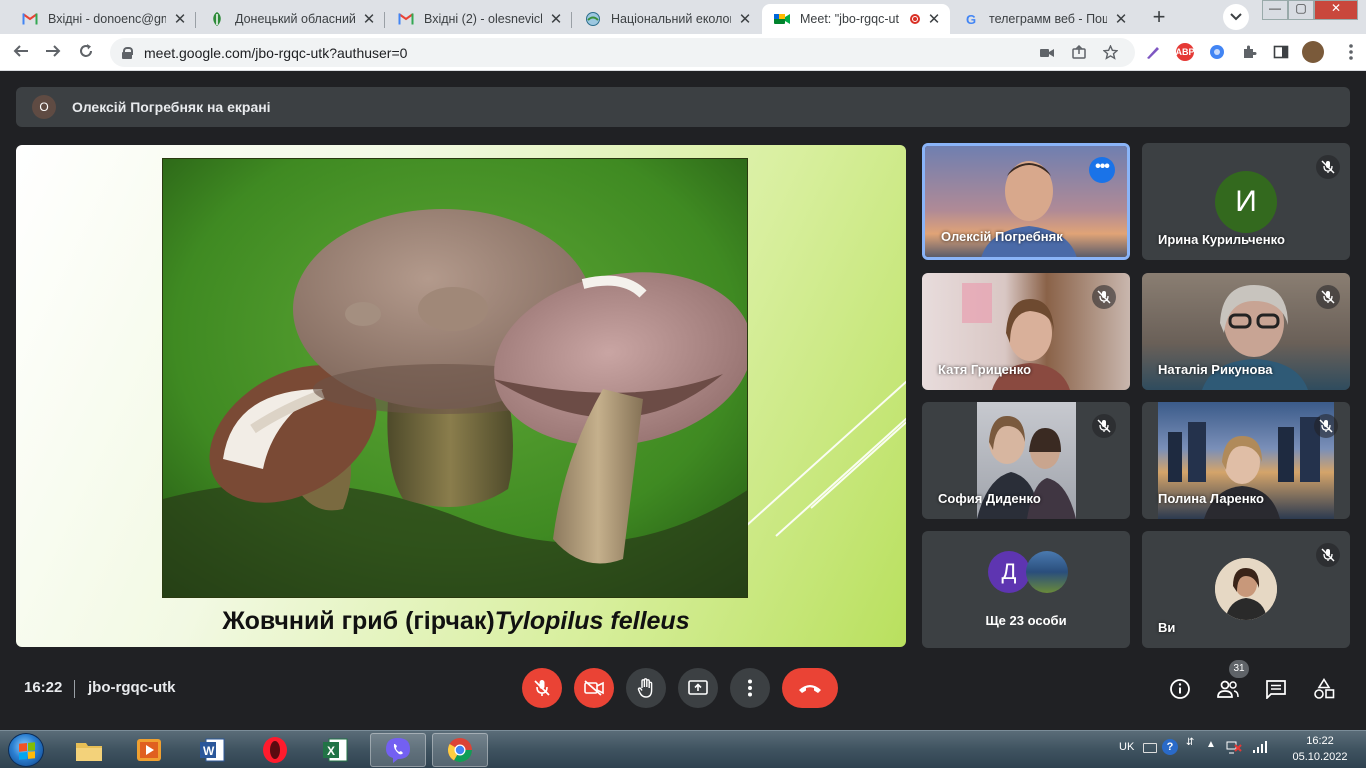 The image size is (1366, 768). What do you see at coordinates (825, 449) in the screenshot?
I see `slide-stripe` at bounding box center [825, 449].